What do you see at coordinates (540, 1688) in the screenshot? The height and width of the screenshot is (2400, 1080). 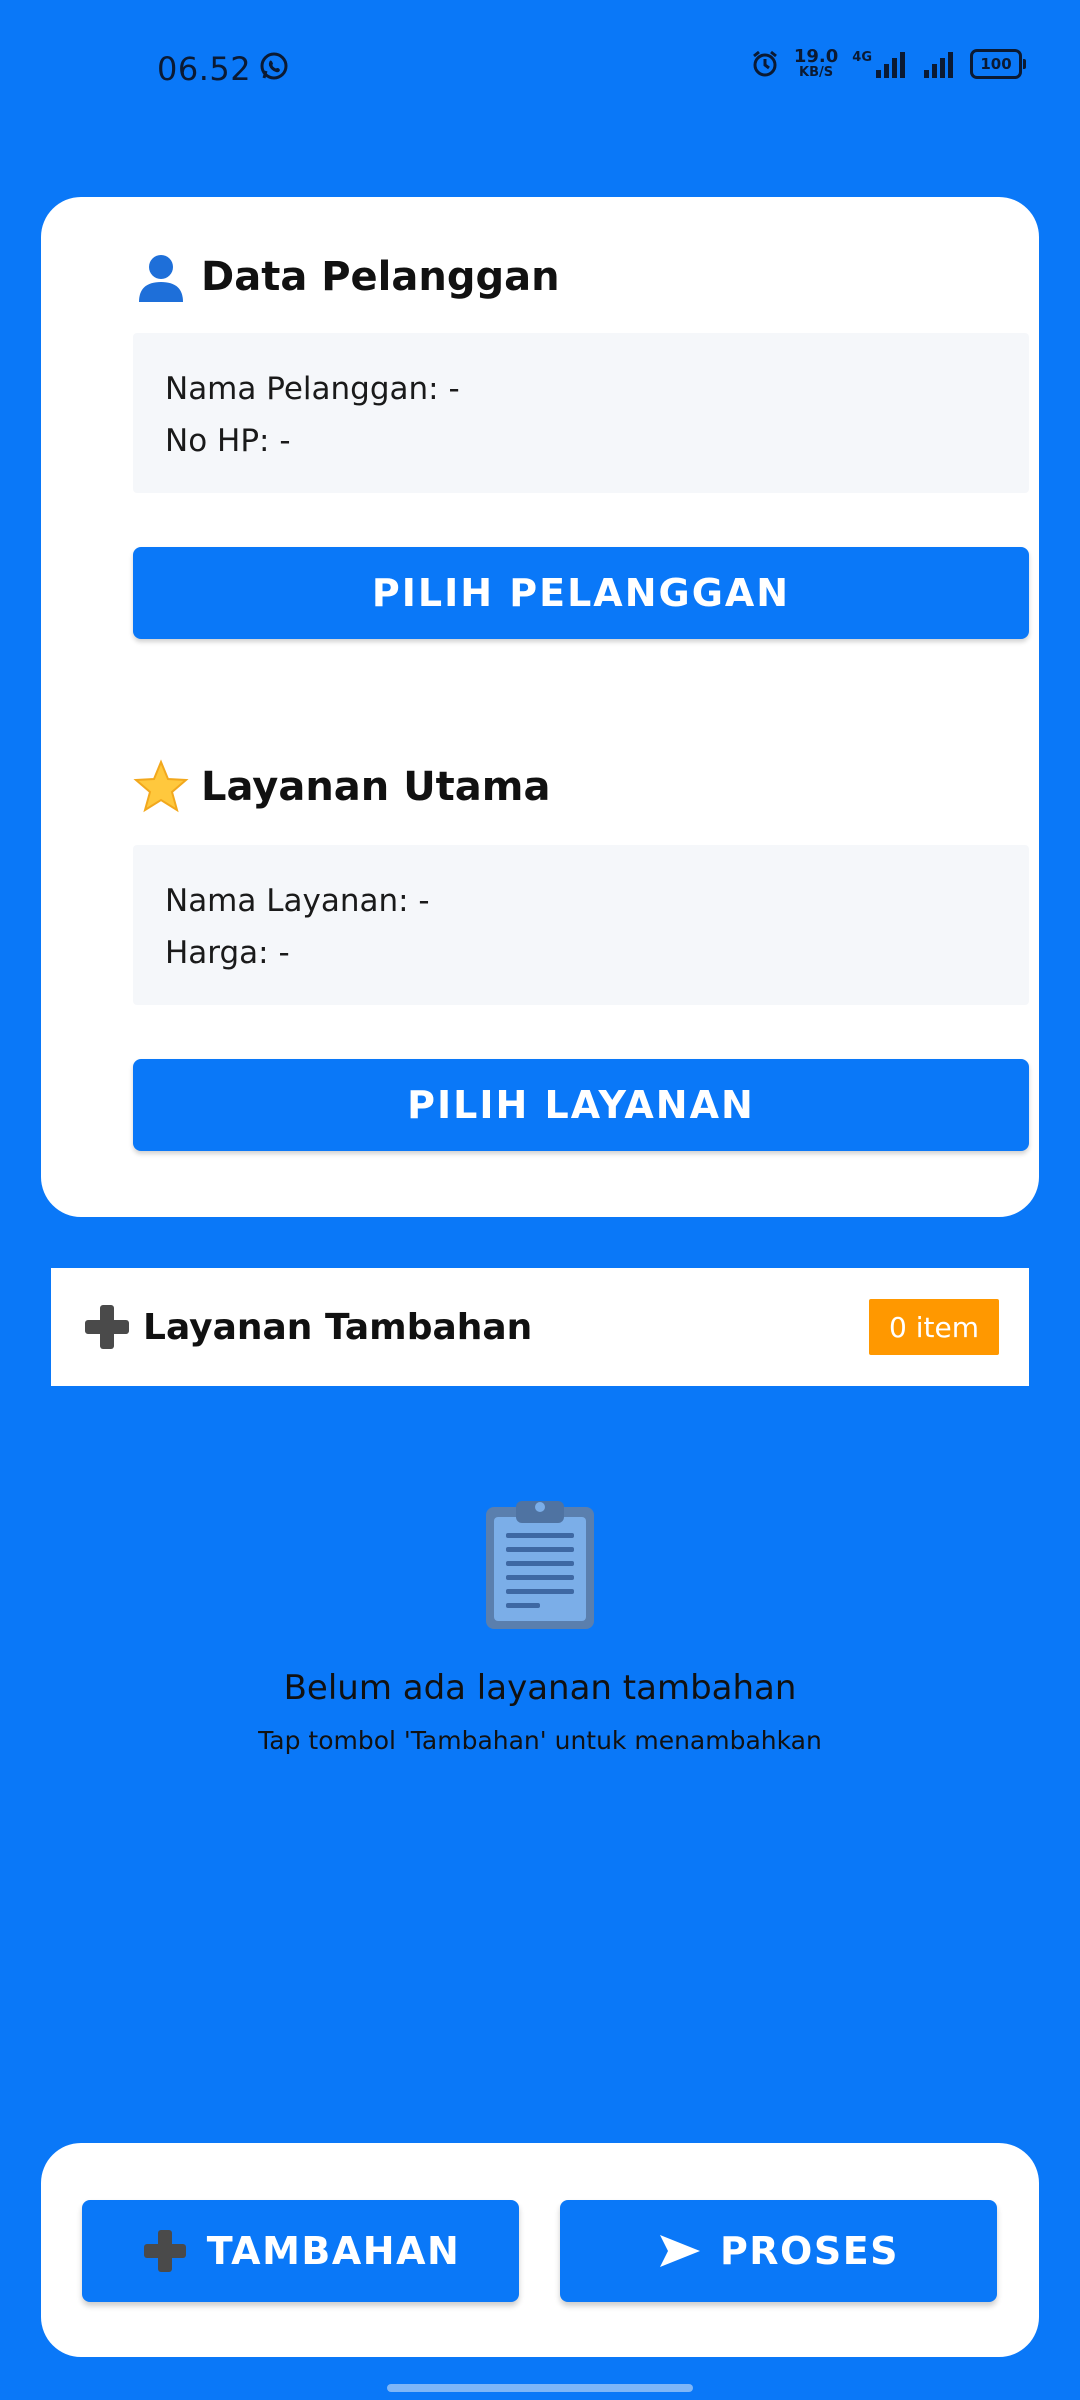 I see `empty-state-title: Belum ada layanan tambahan` at bounding box center [540, 1688].